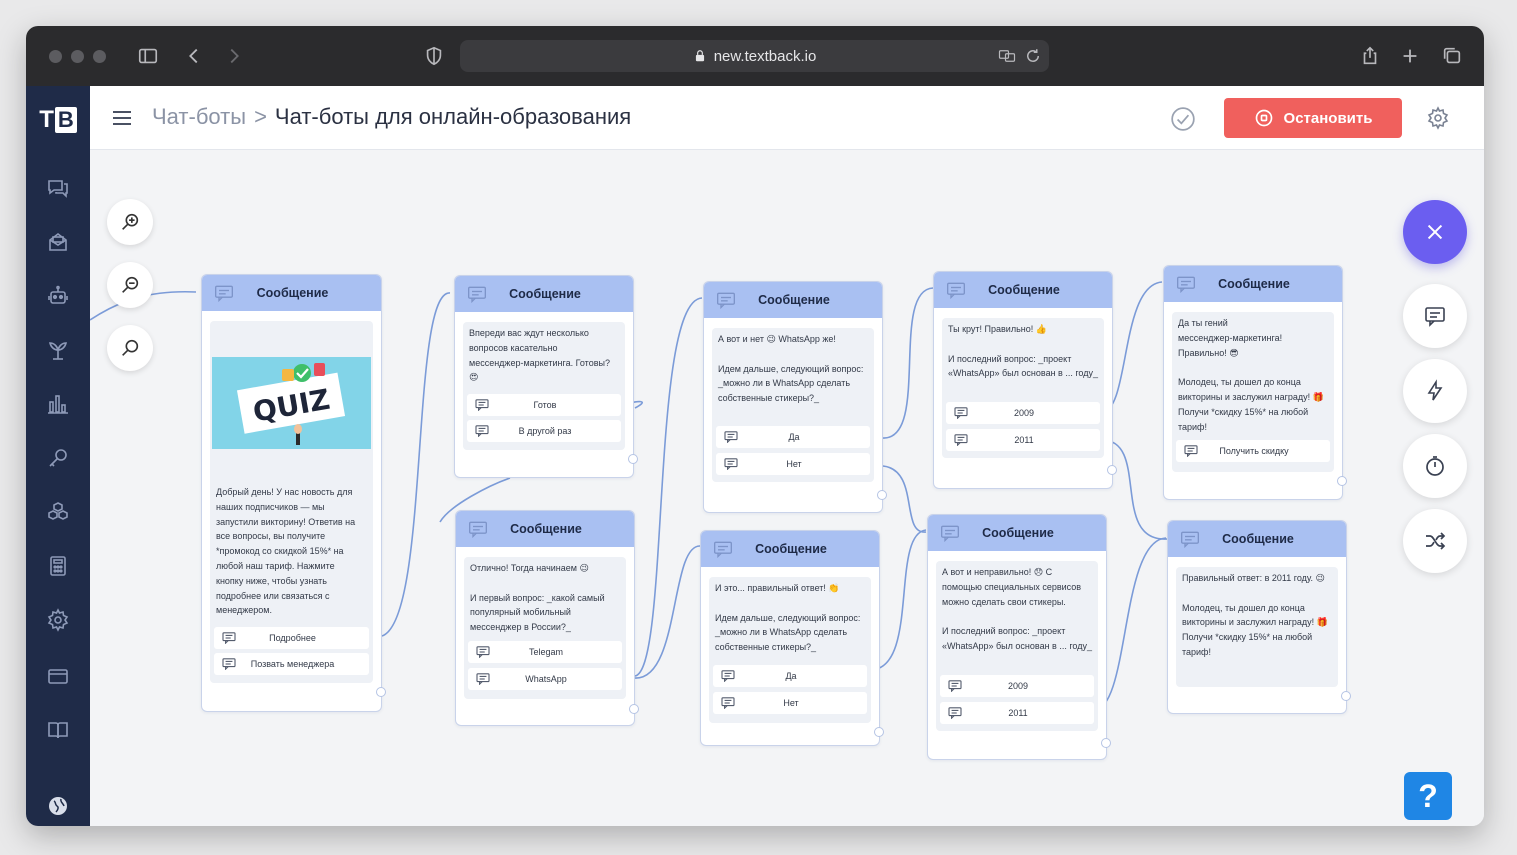  What do you see at coordinates (58, 120) in the screenshot?
I see `textback-logo: TB` at bounding box center [58, 120].